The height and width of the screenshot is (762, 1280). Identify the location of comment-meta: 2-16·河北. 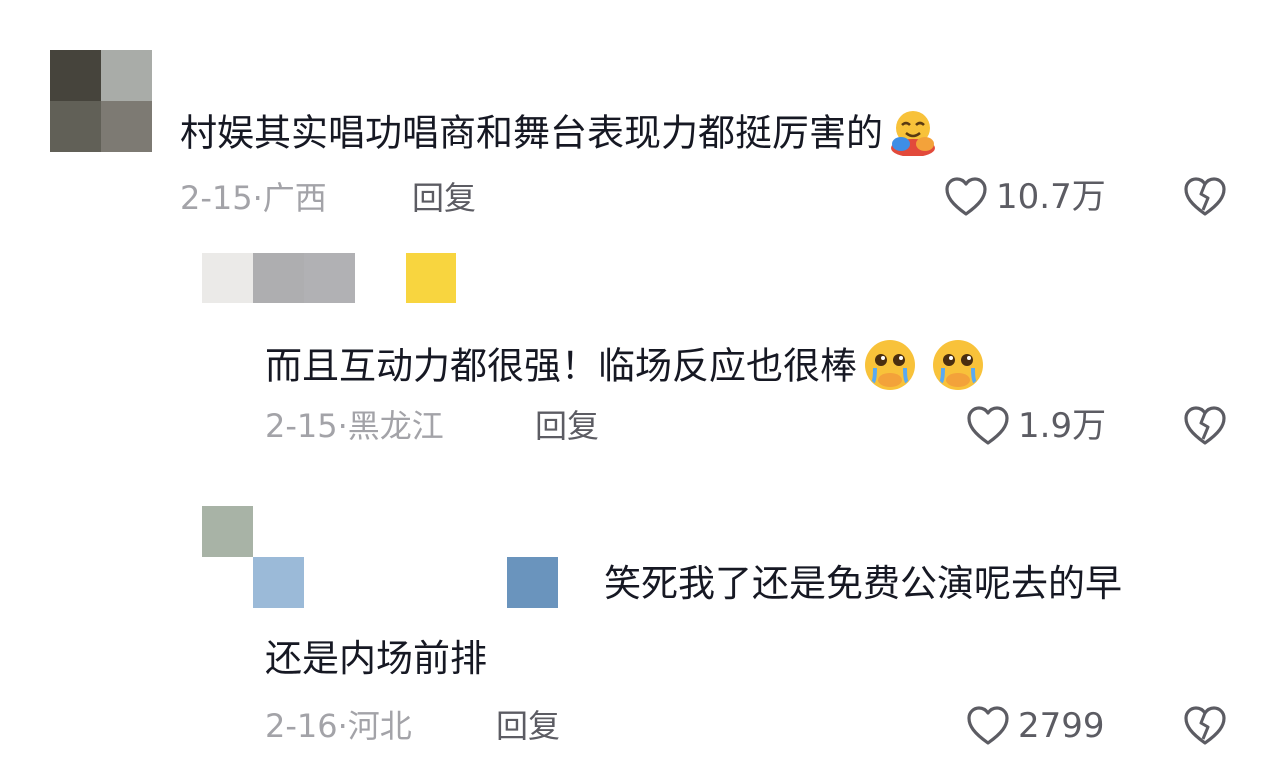
(338, 726).